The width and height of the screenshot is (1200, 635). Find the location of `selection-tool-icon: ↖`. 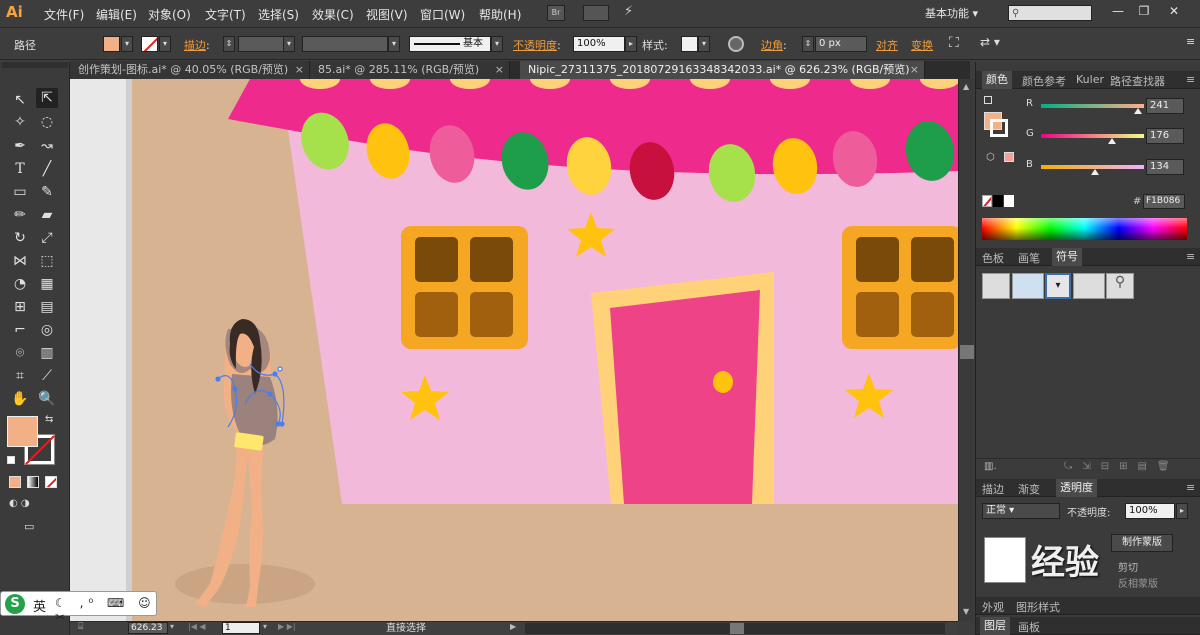

selection-tool-icon: ↖ is located at coordinates (20, 100).